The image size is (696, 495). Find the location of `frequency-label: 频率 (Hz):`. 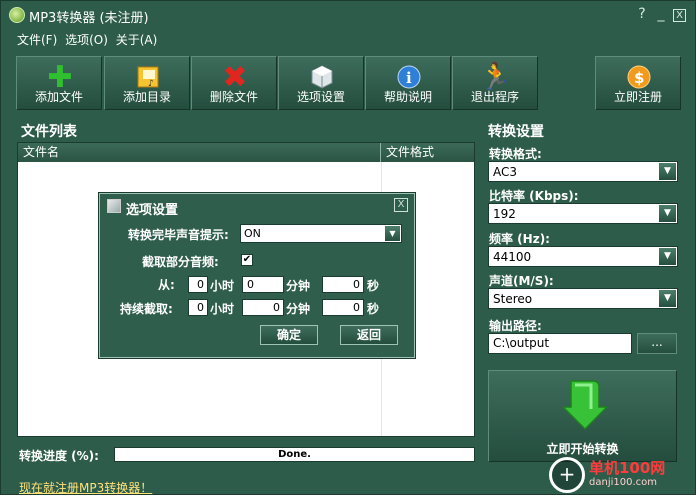

frequency-label: 频率 (Hz): is located at coordinates (519, 239).